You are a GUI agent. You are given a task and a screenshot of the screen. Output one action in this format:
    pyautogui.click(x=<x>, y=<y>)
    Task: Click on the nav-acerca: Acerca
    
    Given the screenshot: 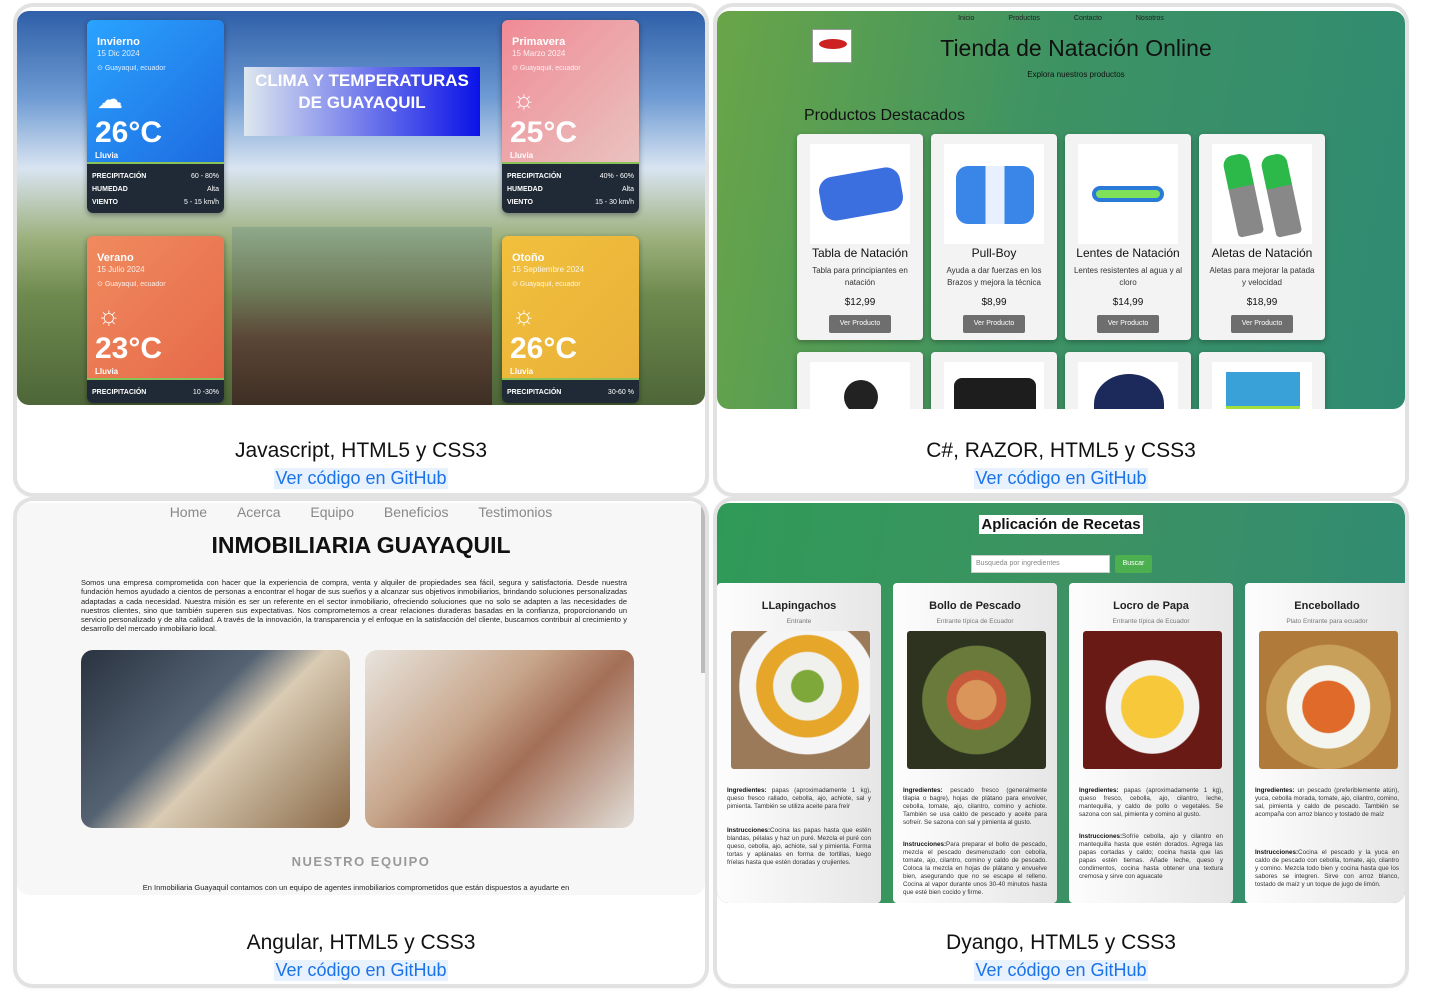 What is the action you would take?
    pyautogui.click(x=259, y=512)
    